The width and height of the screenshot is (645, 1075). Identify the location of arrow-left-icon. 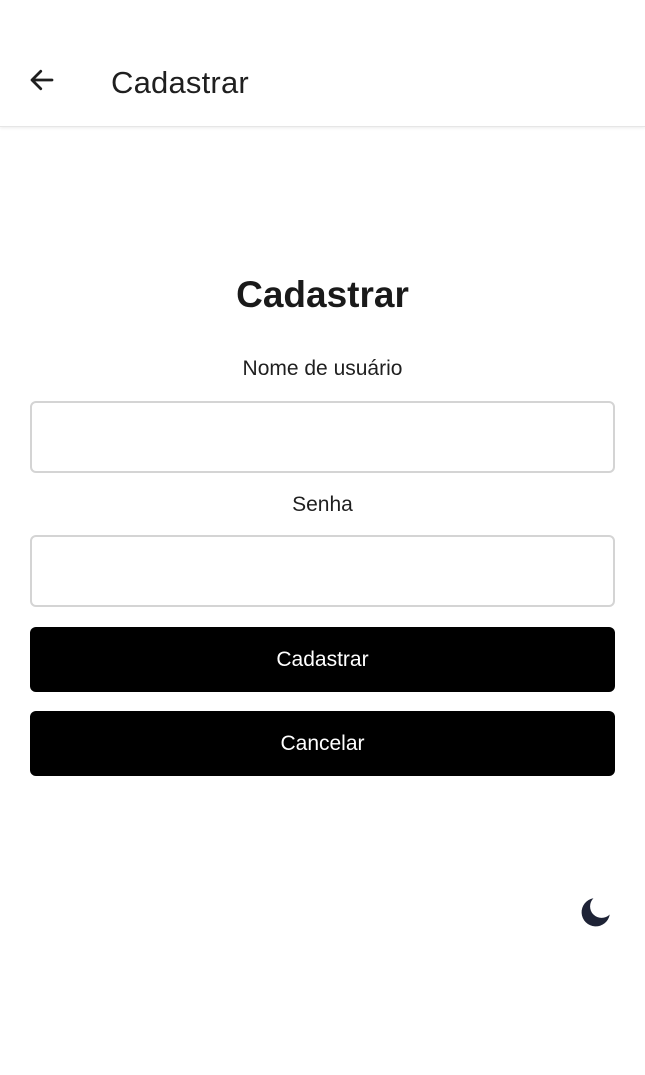
(42, 82).